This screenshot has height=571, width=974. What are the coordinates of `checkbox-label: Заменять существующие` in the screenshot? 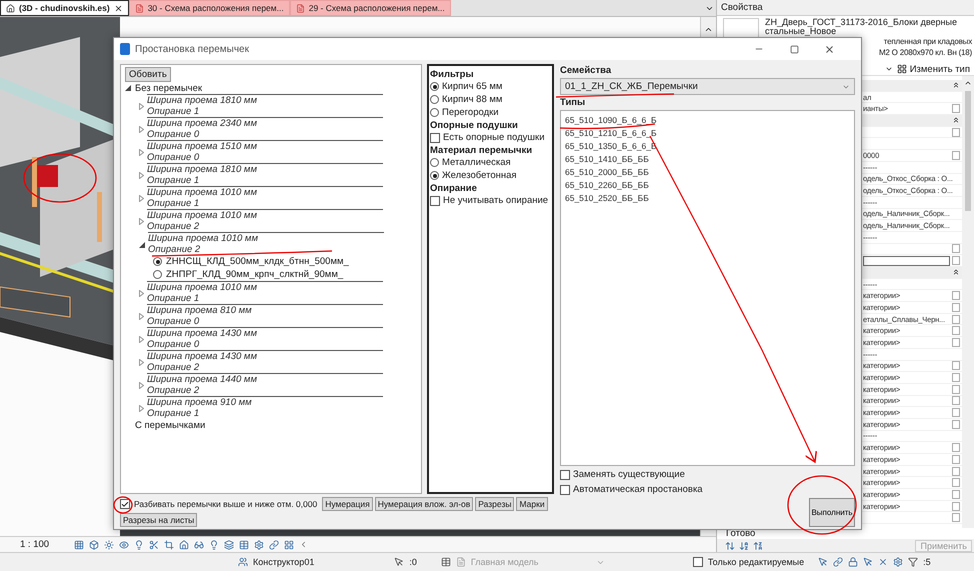 It's located at (629, 474).